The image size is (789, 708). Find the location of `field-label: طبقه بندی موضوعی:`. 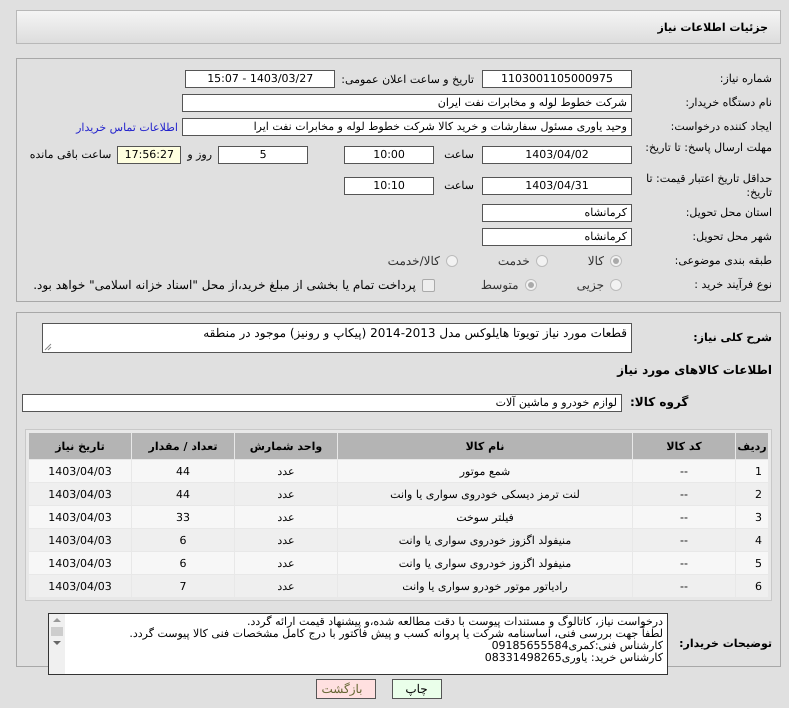

field-label: طبقه بندی موضوعی: is located at coordinates (723, 261).